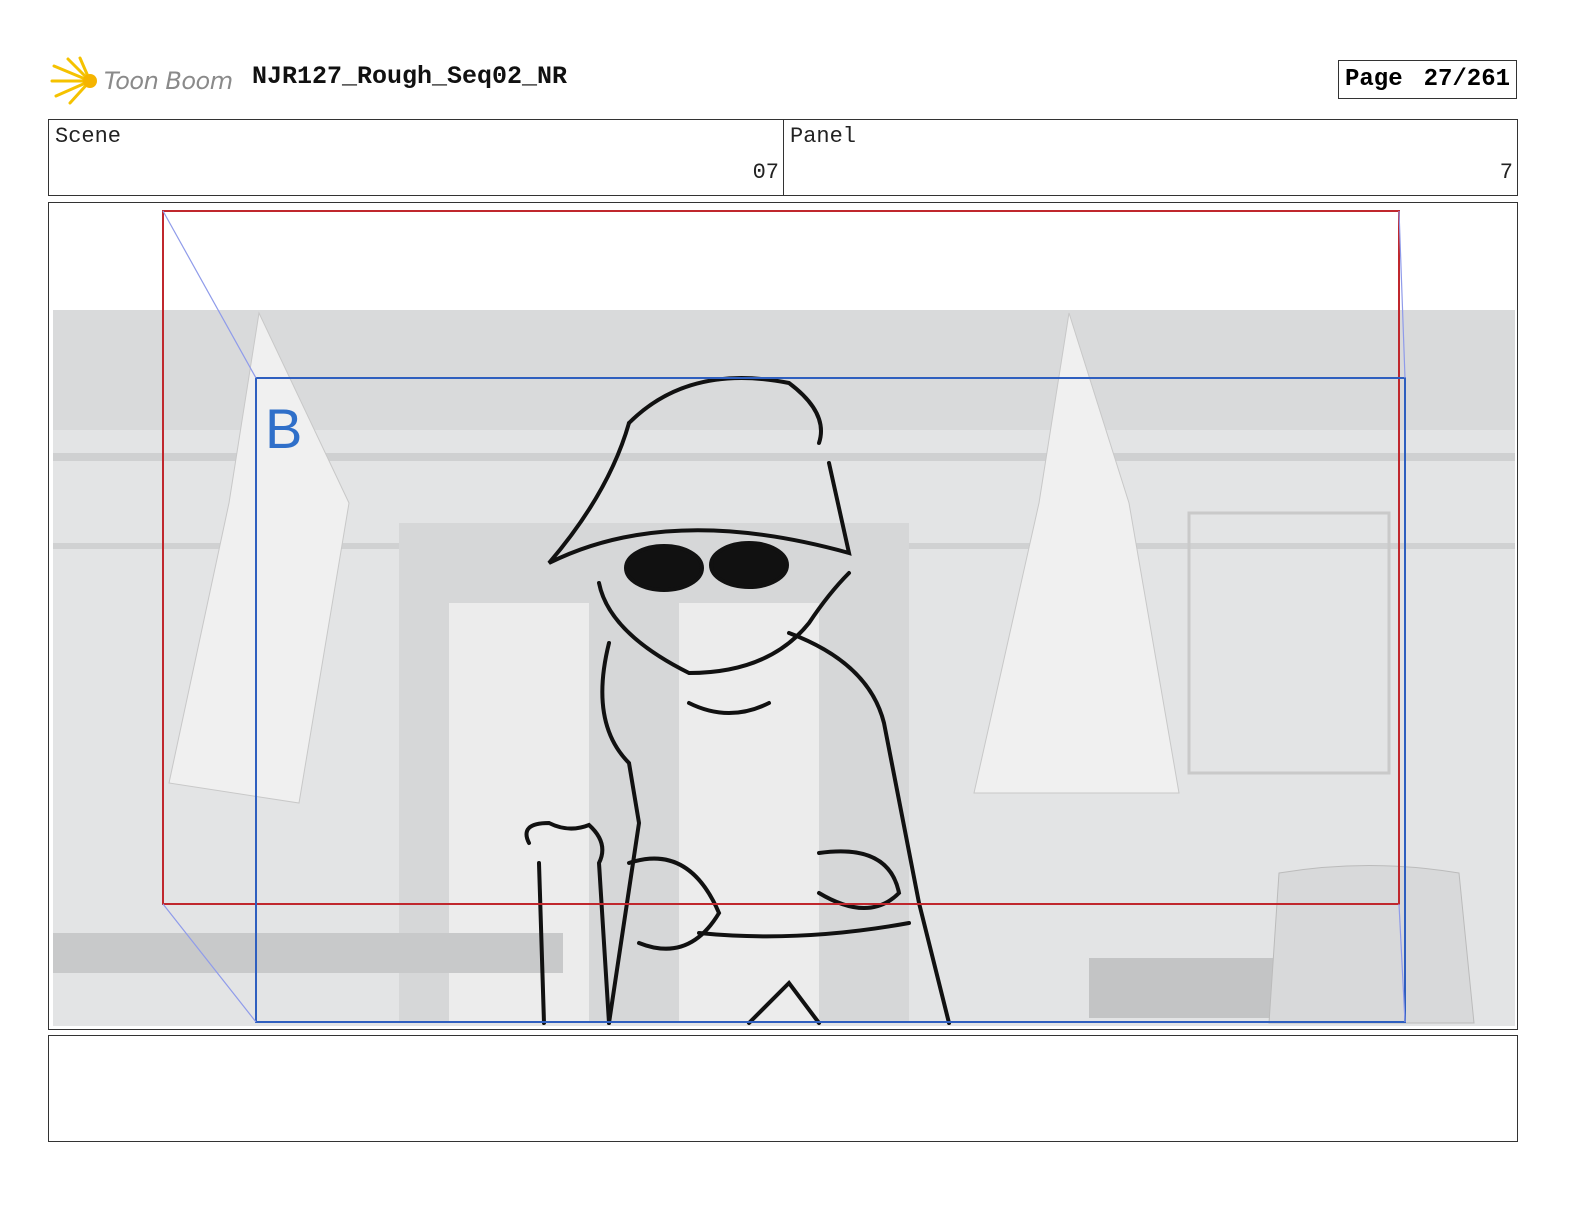  Describe the element at coordinates (88, 136) in the screenshot. I see `scene-label: Scene` at that location.